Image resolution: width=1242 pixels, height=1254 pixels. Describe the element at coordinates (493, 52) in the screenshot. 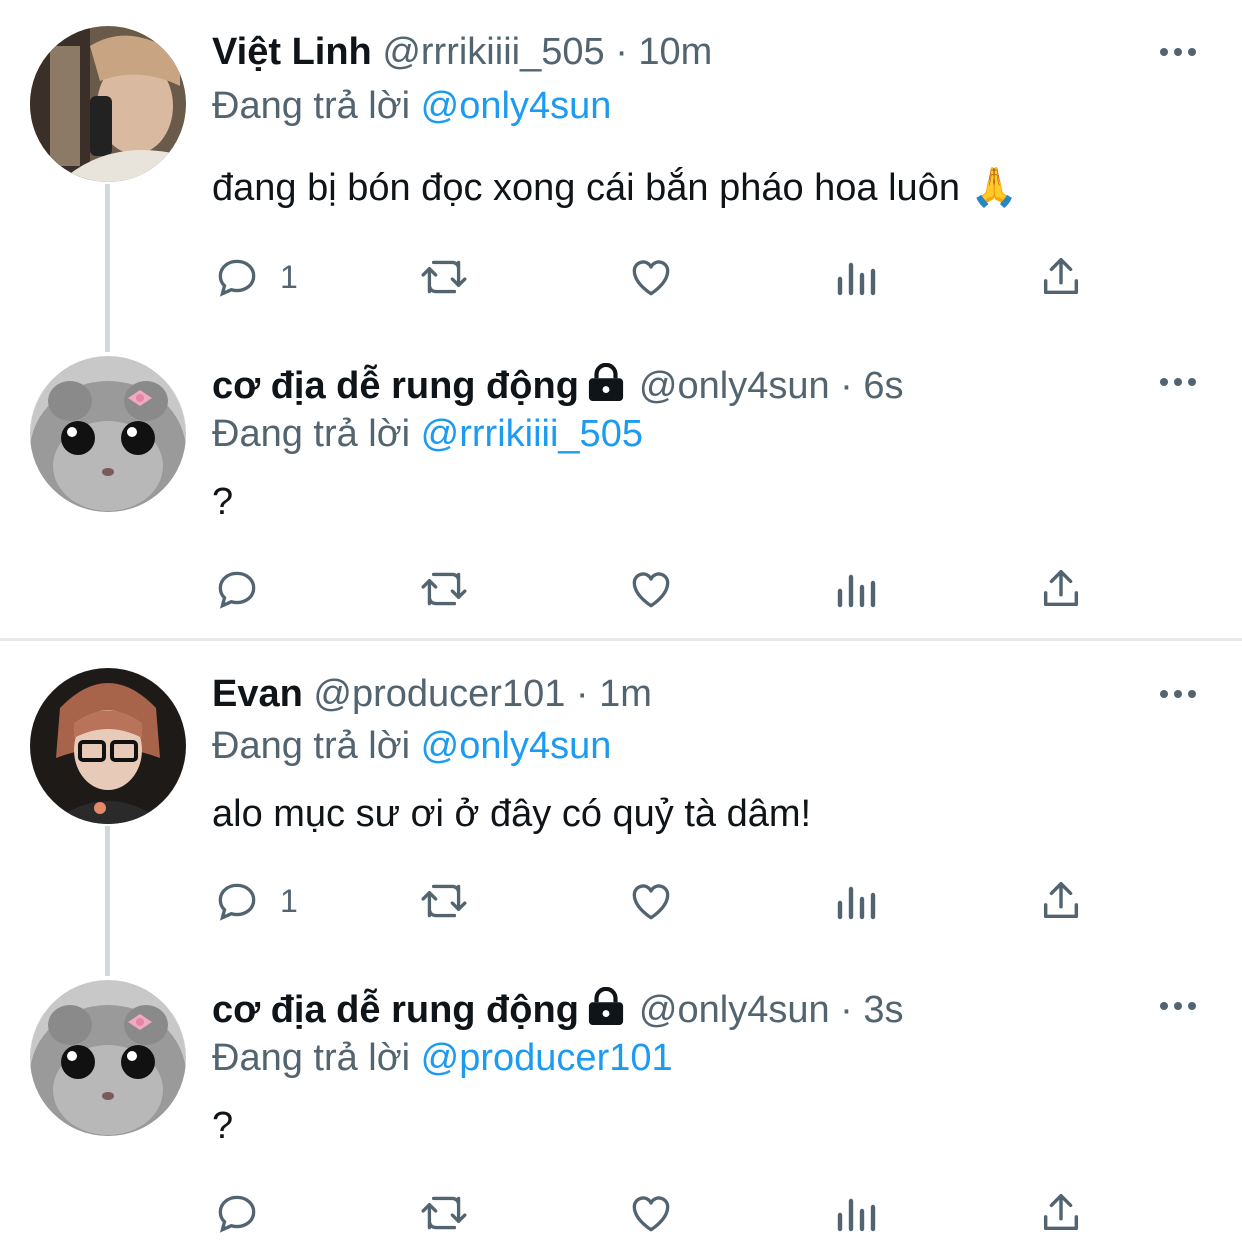

I see `handle: @rrrikiiii_505` at that location.